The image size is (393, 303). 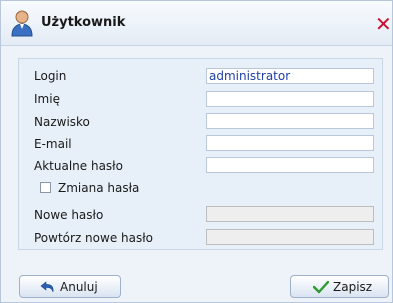 What do you see at coordinates (290, 99) in the screenshot?
I see `first-name-field` at bounding box center [290, 99].